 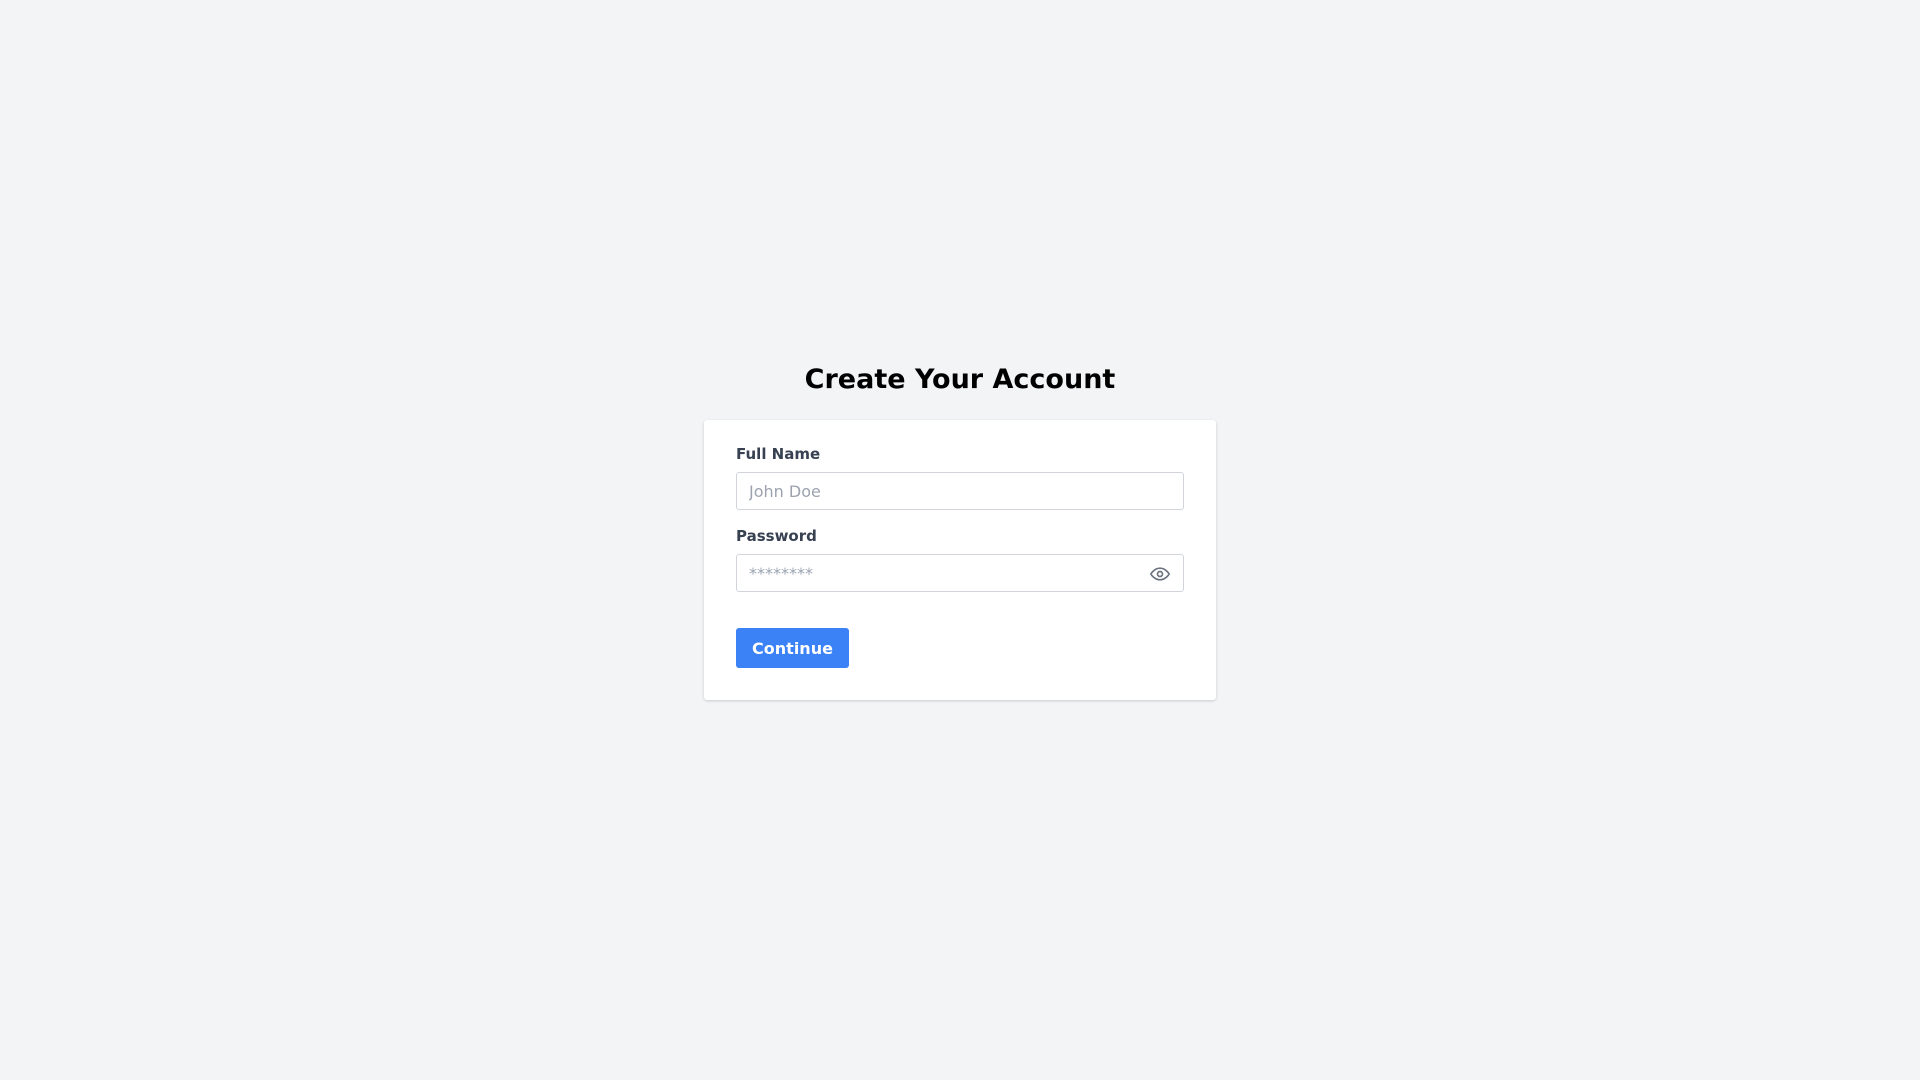 I want to click on continue-button: Continue, so click(x=792, y=648).